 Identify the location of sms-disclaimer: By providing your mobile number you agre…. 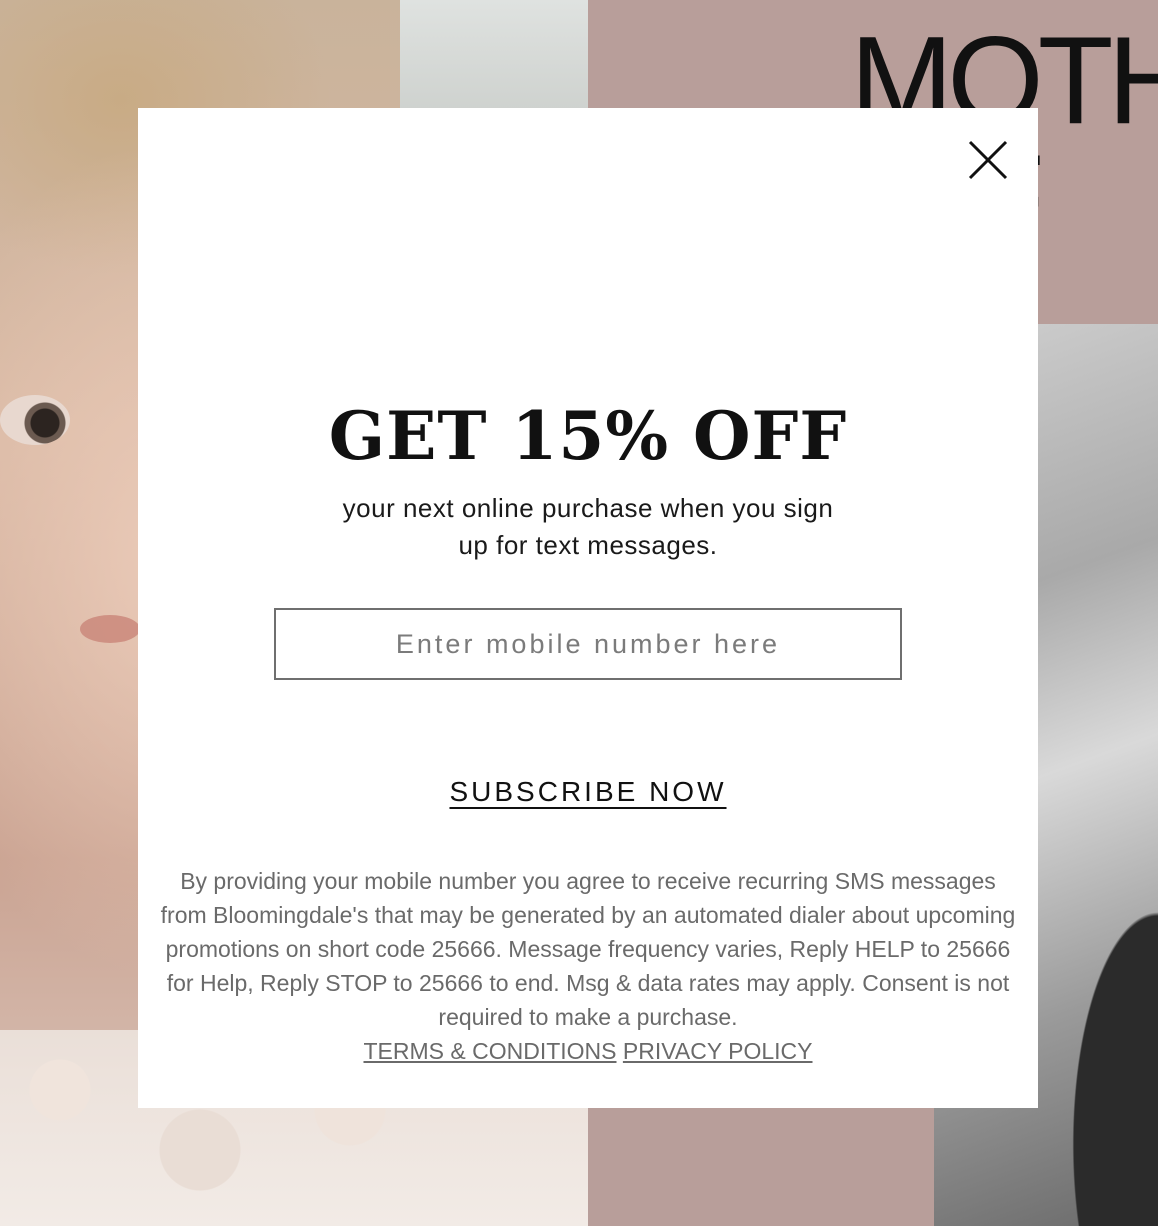
(588, 949).